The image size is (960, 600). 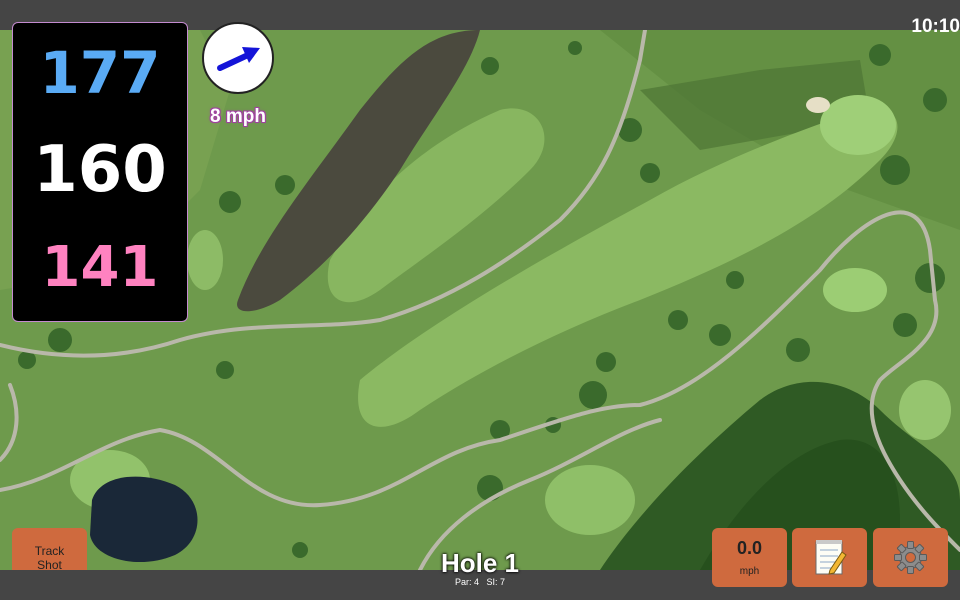 I want to click on distance-middle: 160, so click(x=100, y=170).